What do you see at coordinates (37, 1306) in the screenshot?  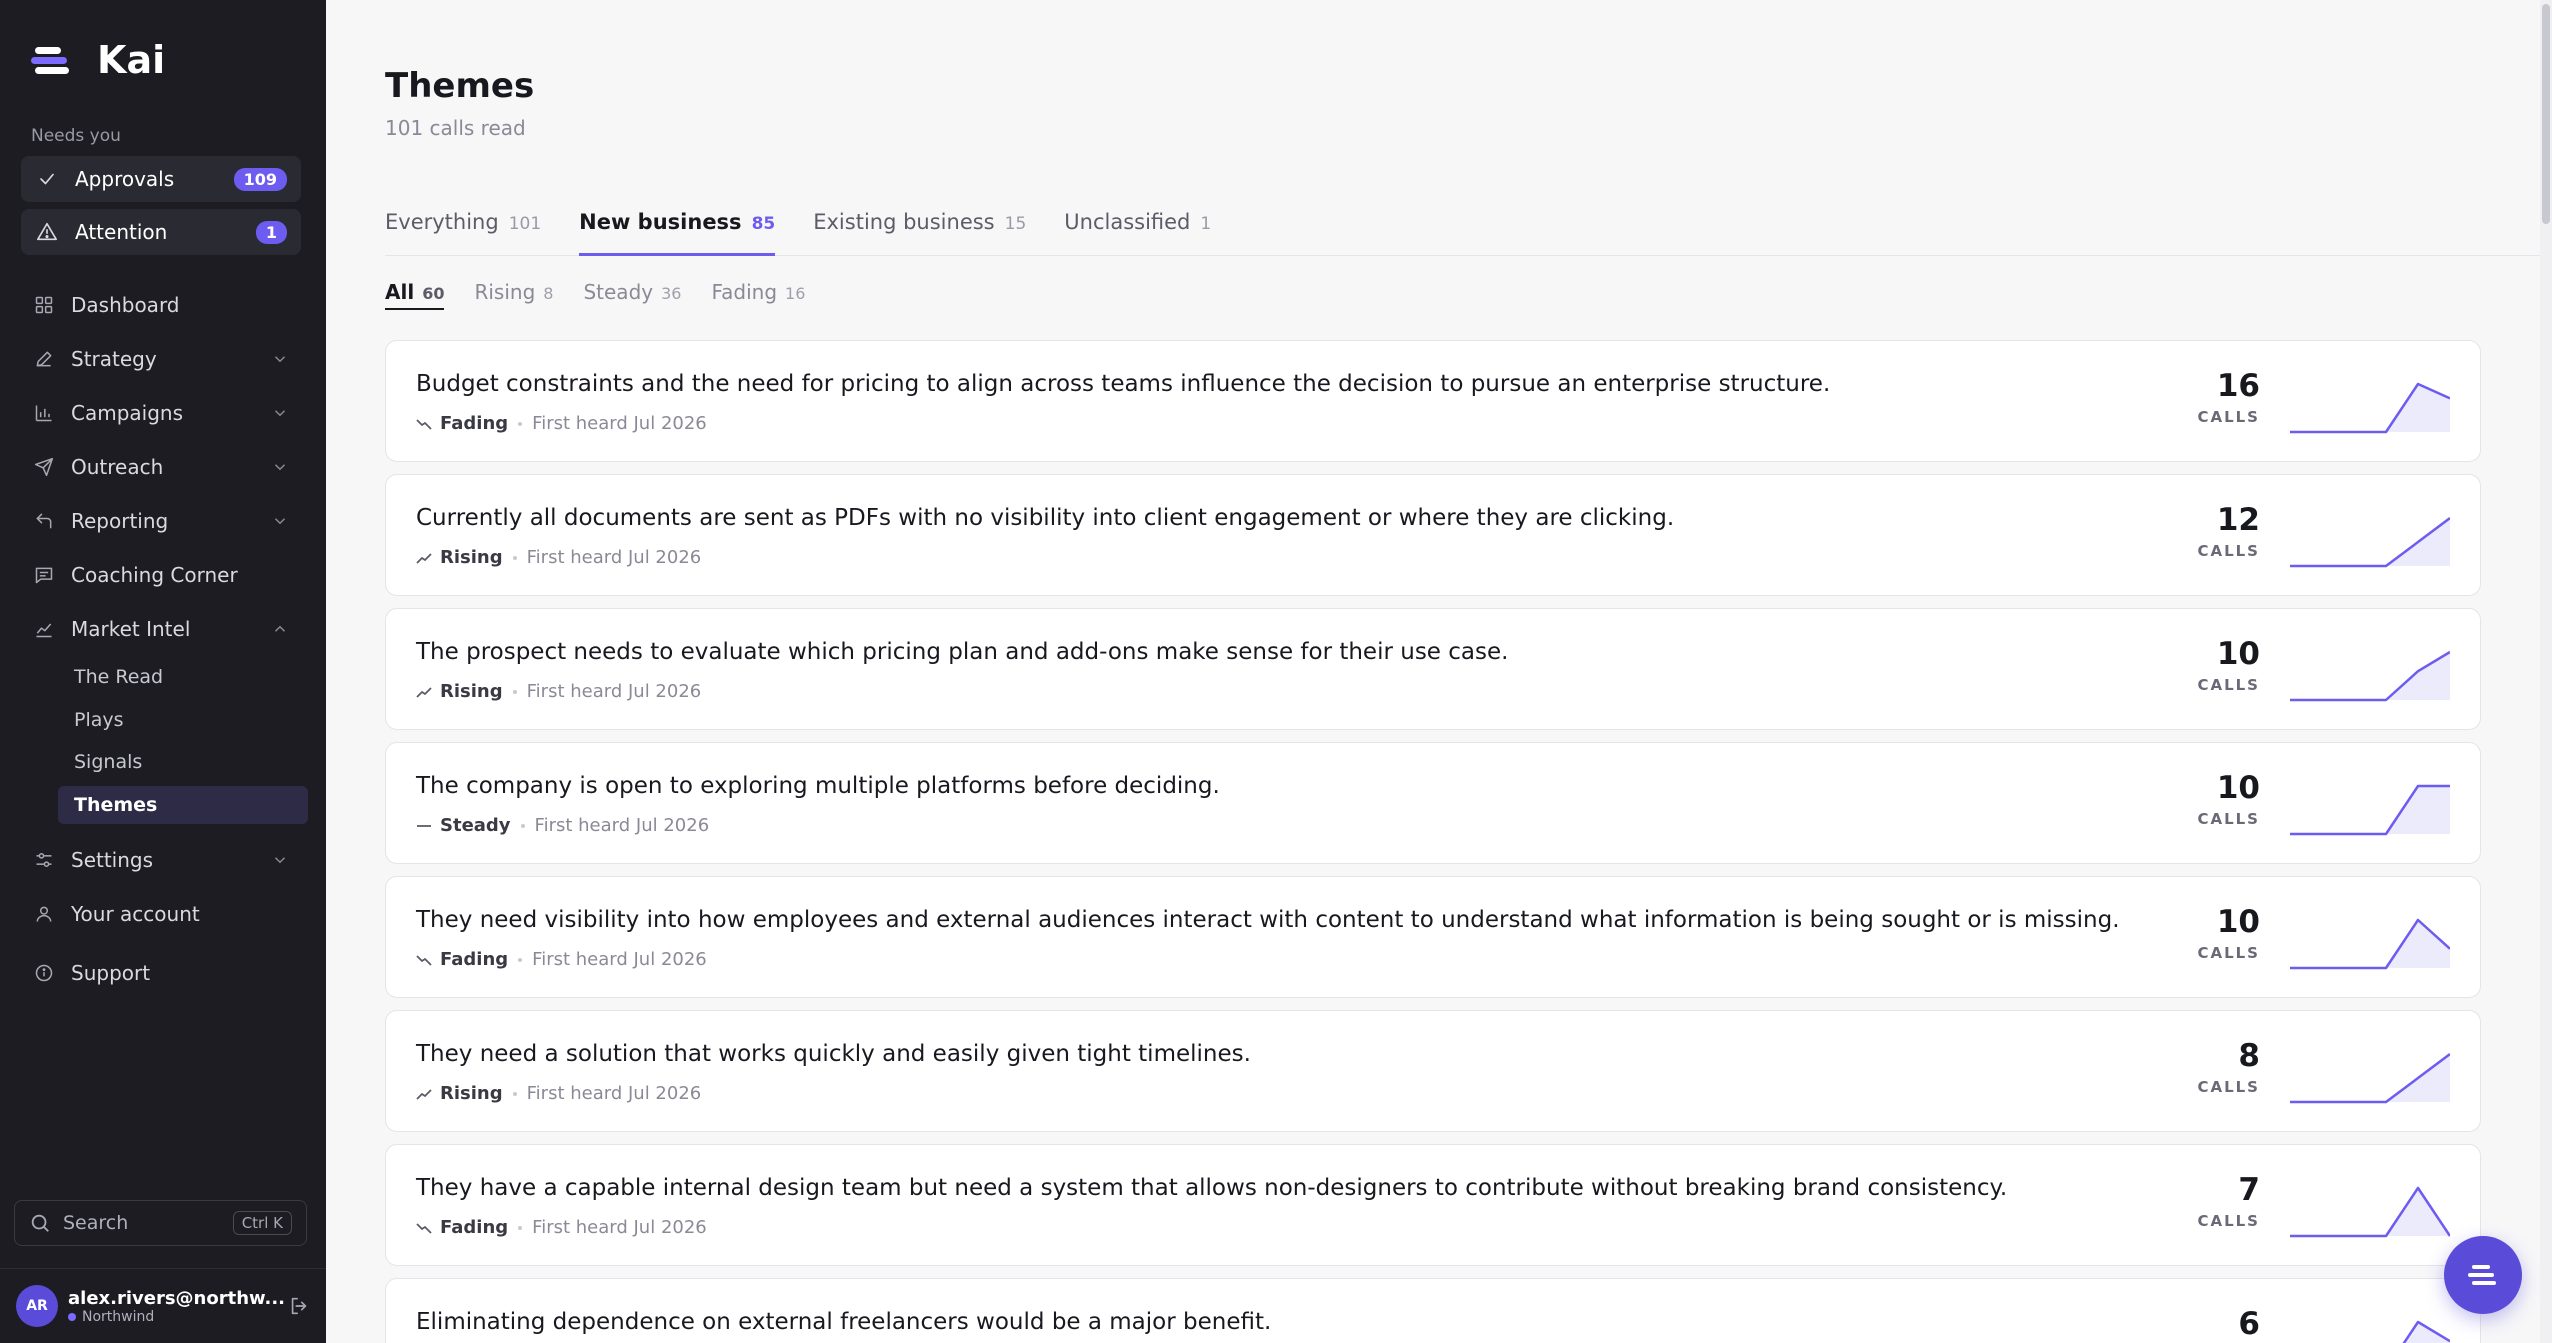 I see `avatar: AR` at bounding box center [37, 1306].